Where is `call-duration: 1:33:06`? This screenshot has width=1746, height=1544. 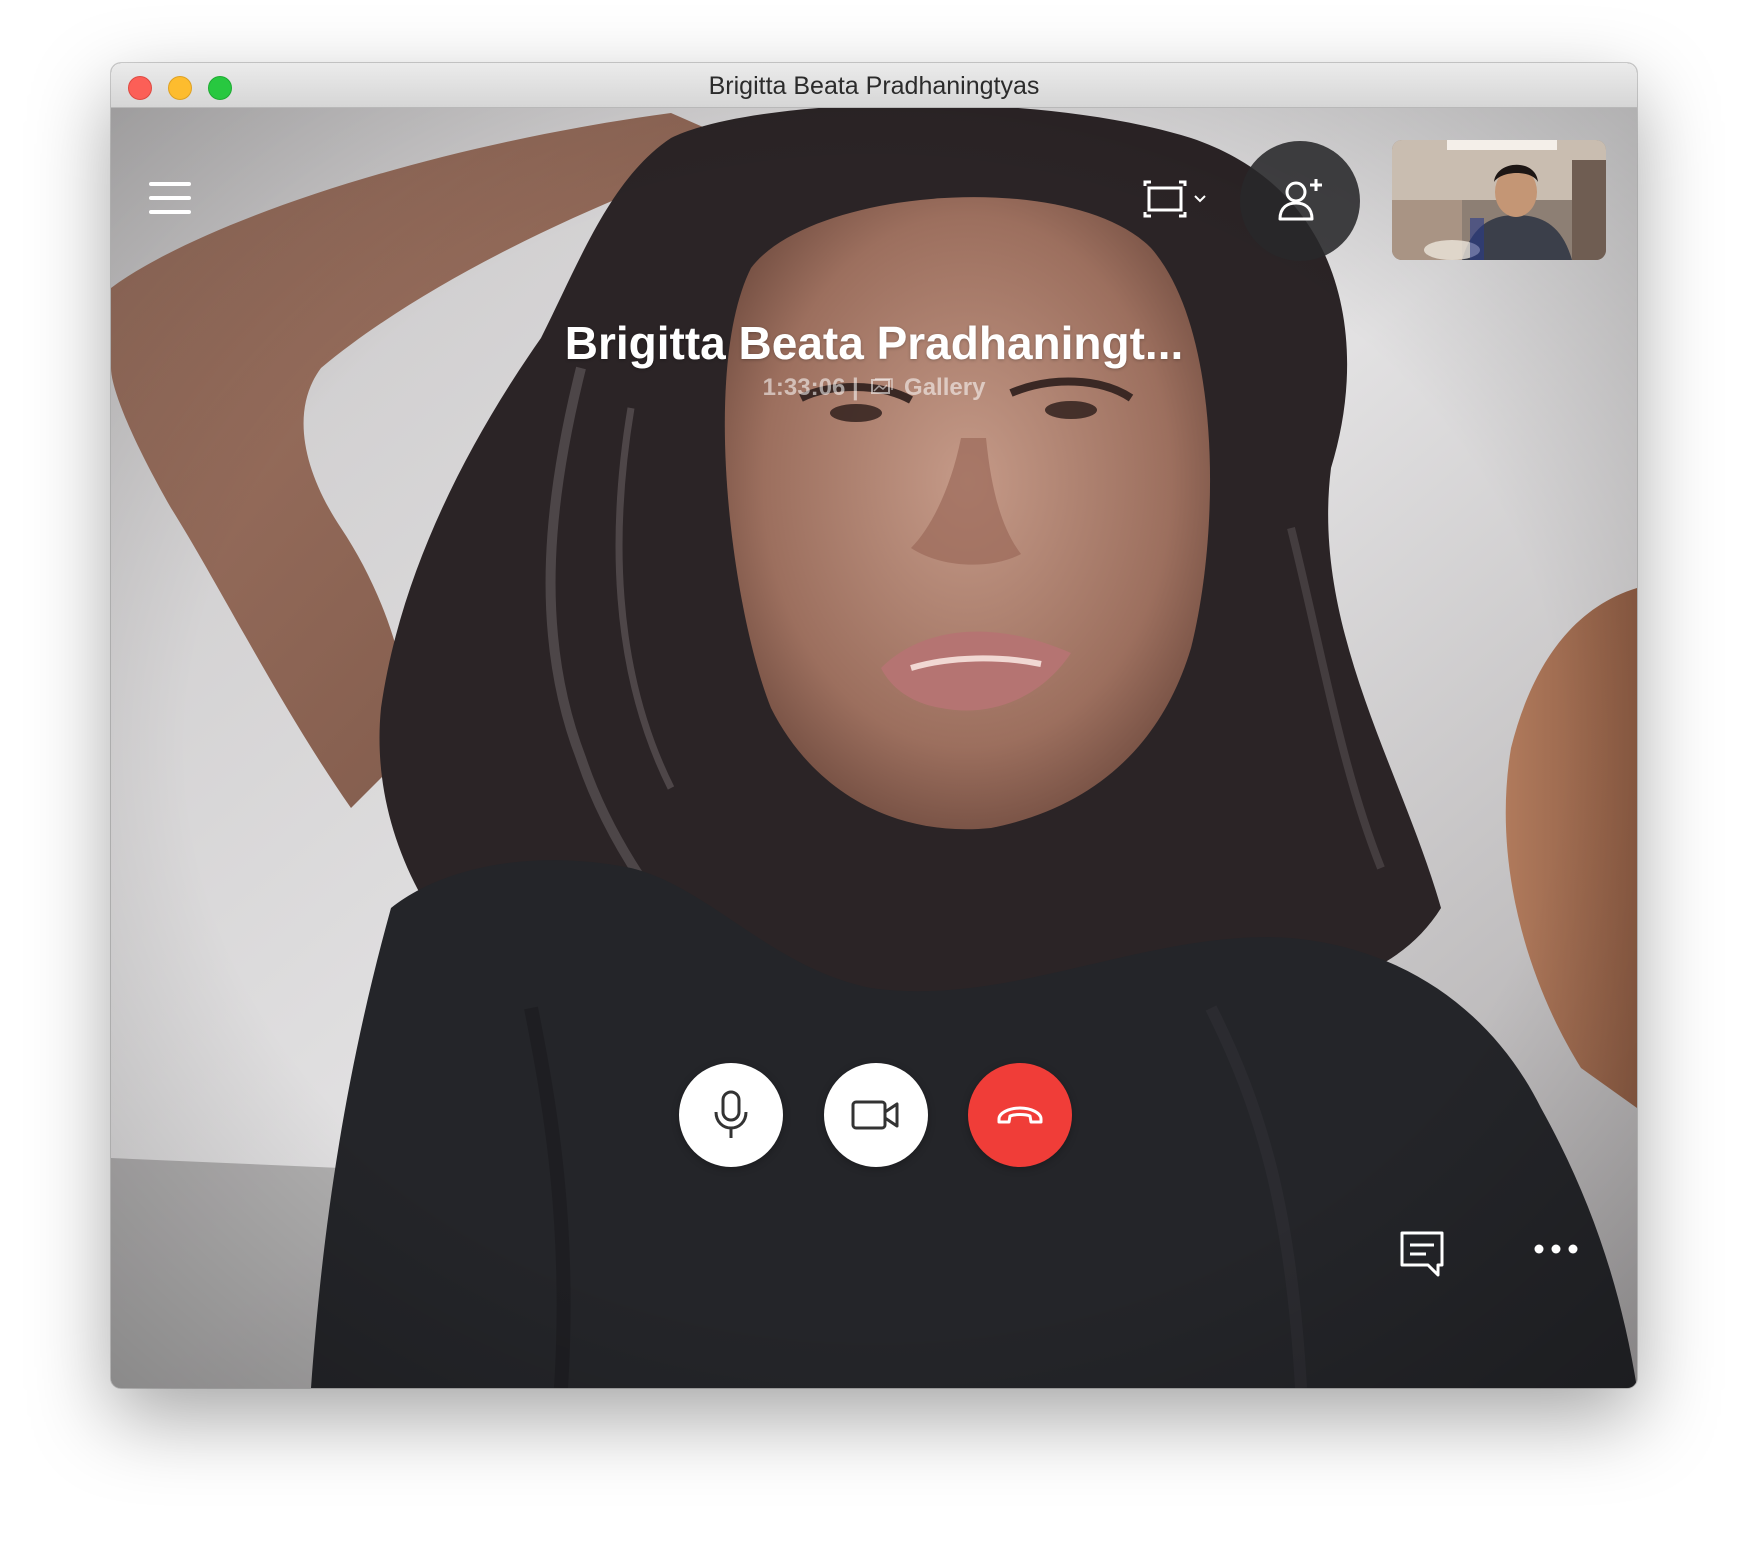
call-duration: 1:33:06 is located at coordinates (804, 387).